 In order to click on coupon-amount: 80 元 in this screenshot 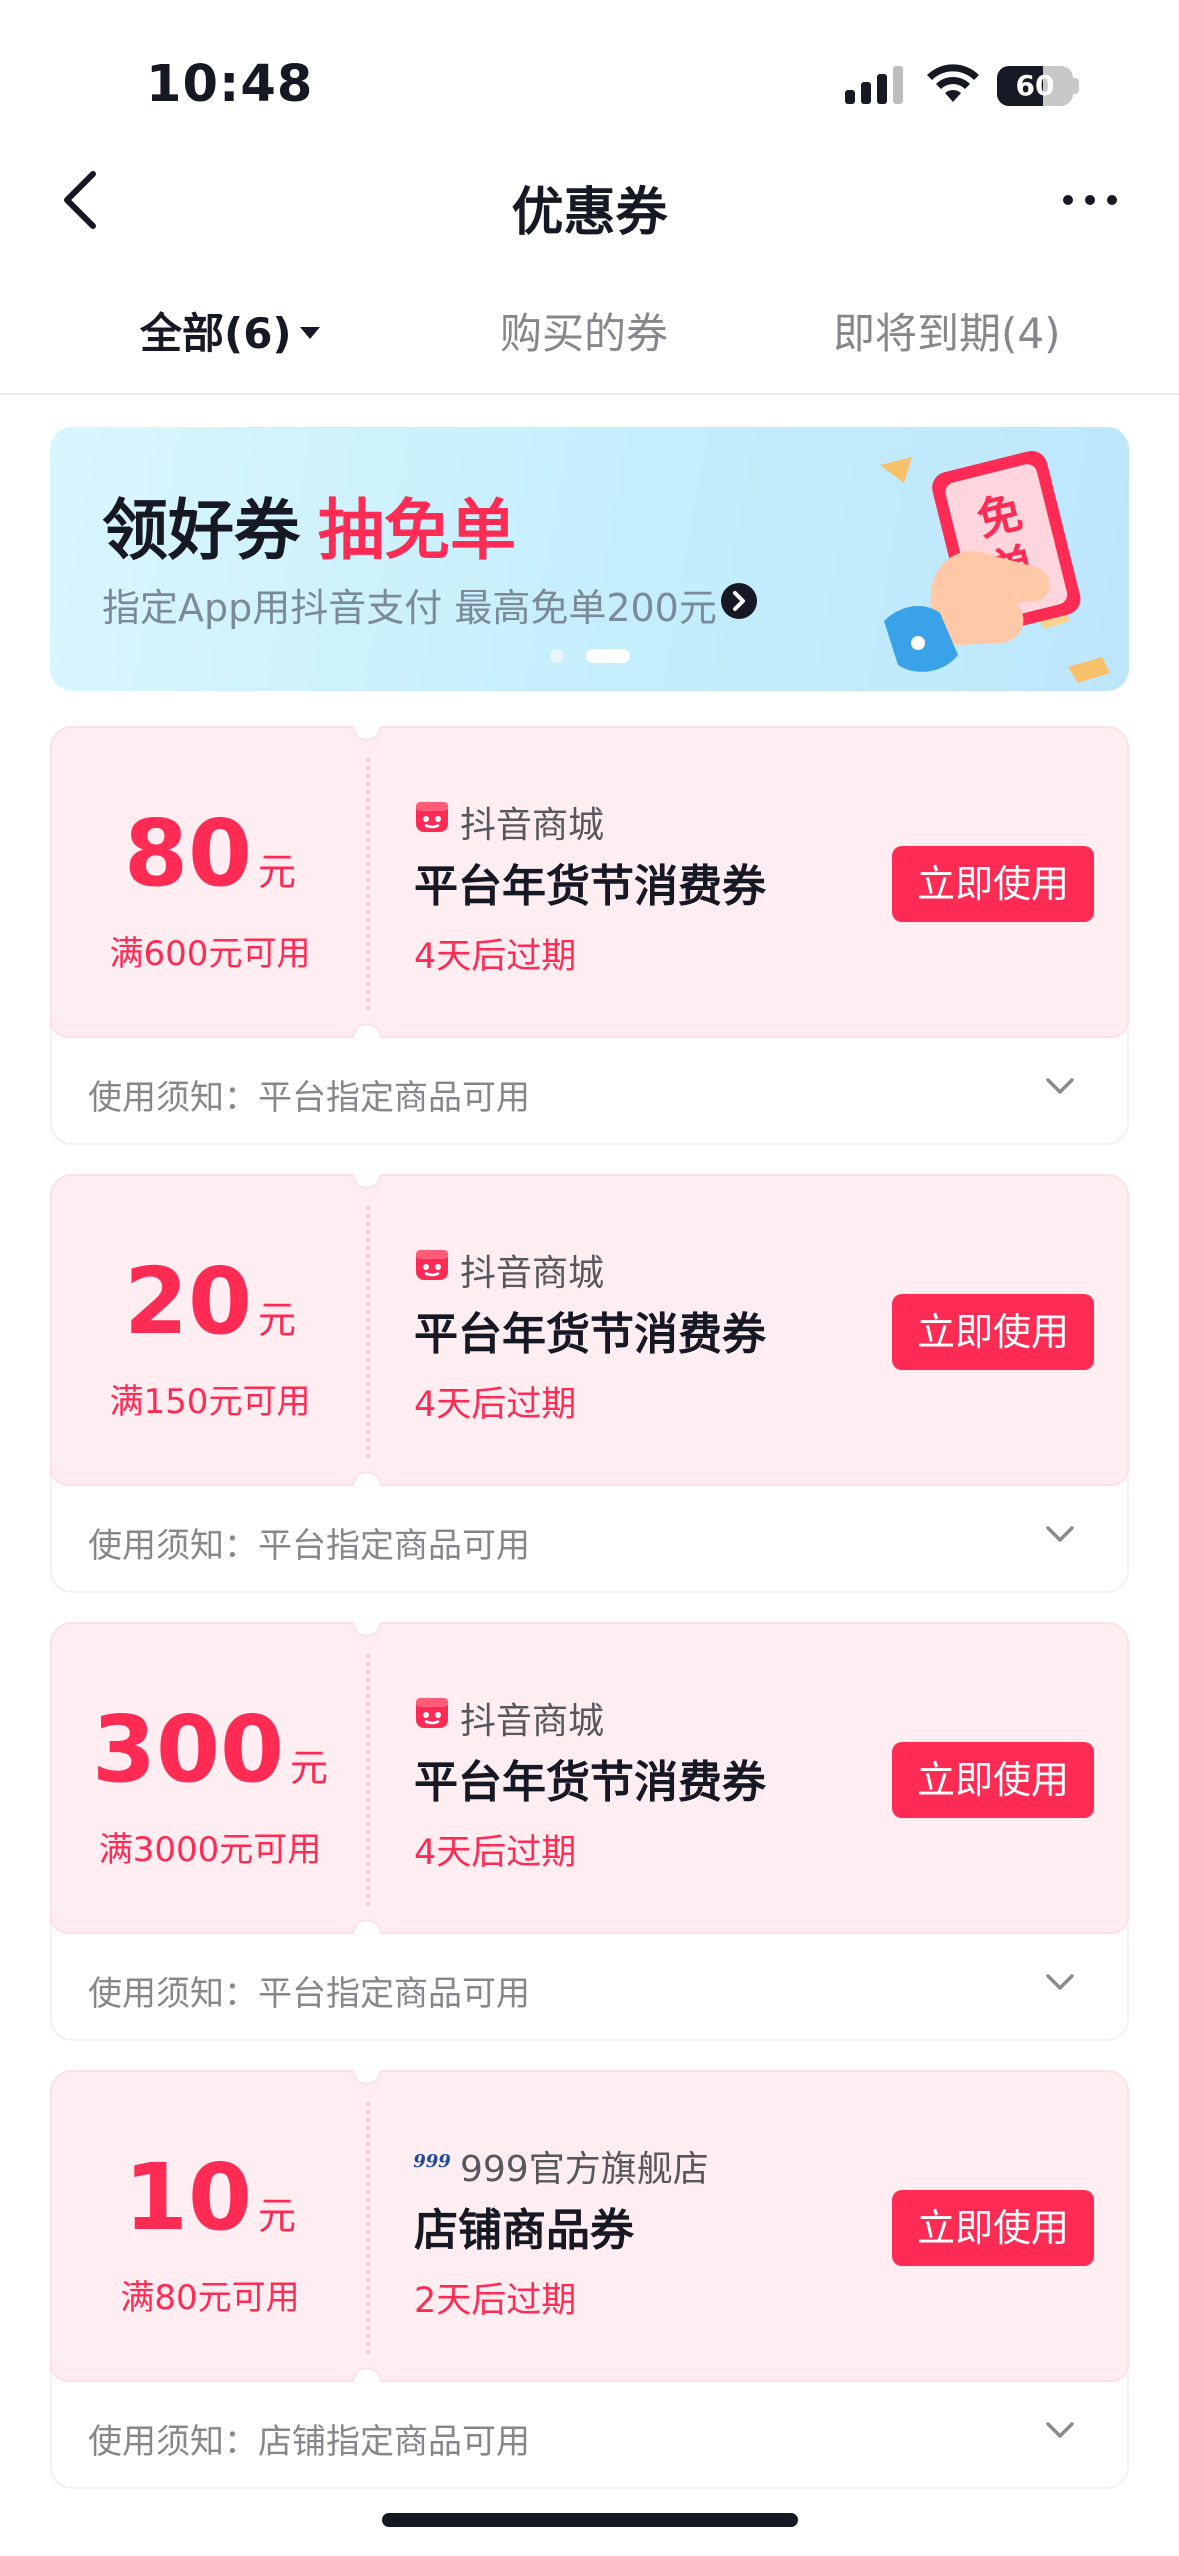, I will do `click(210, 853)`.